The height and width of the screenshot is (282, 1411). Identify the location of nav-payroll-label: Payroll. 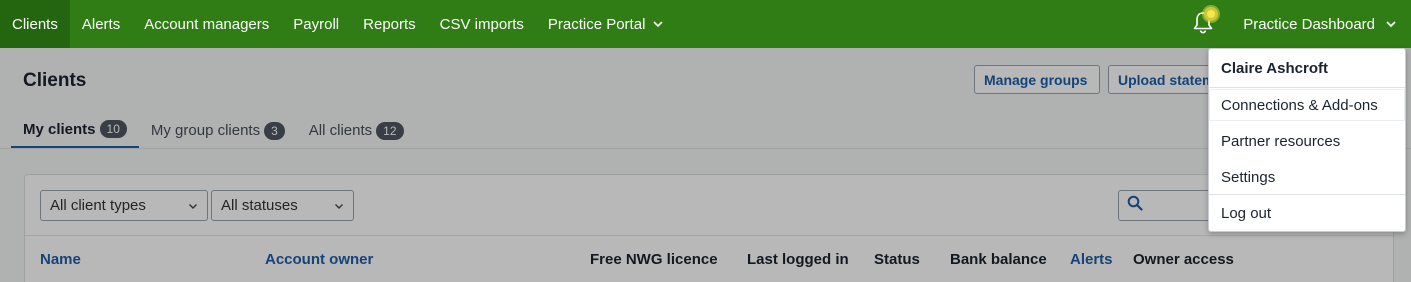
(316, 24).